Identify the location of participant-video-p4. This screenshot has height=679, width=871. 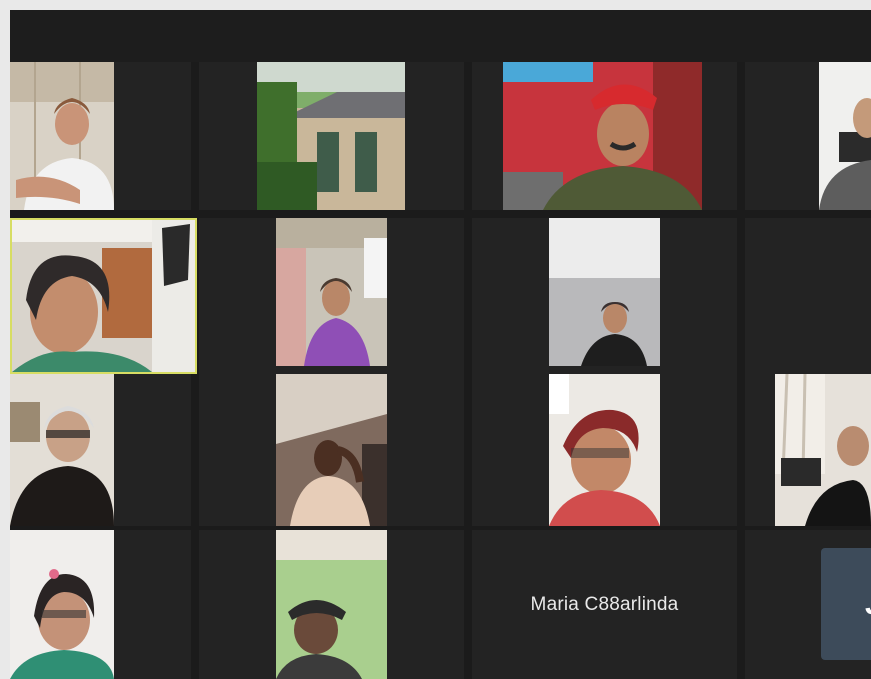
(845, 136).